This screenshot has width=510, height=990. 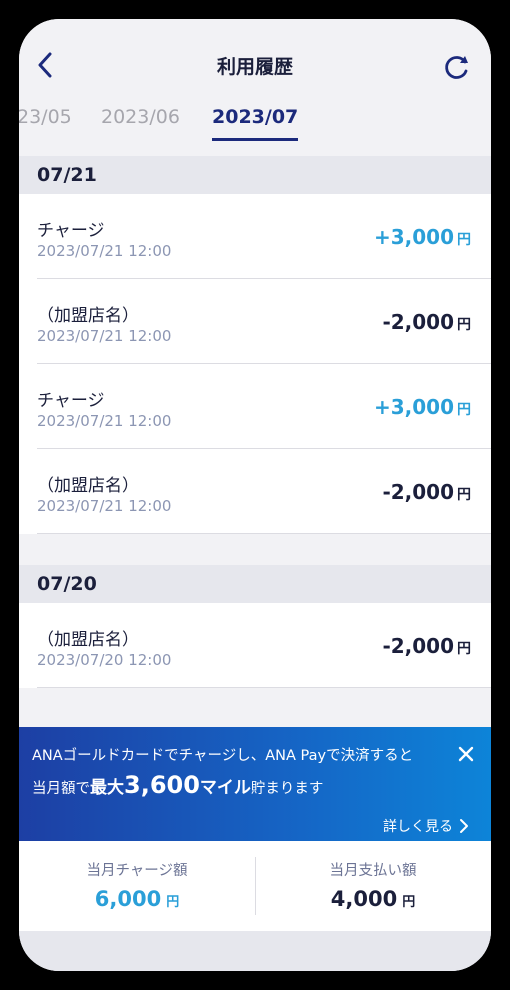 What do you see at coordinates (178, 785) in the screenshot?
I see `banner-line2: 当月額で最大3,600マイル貯まります` at bounding box center [178, 785].